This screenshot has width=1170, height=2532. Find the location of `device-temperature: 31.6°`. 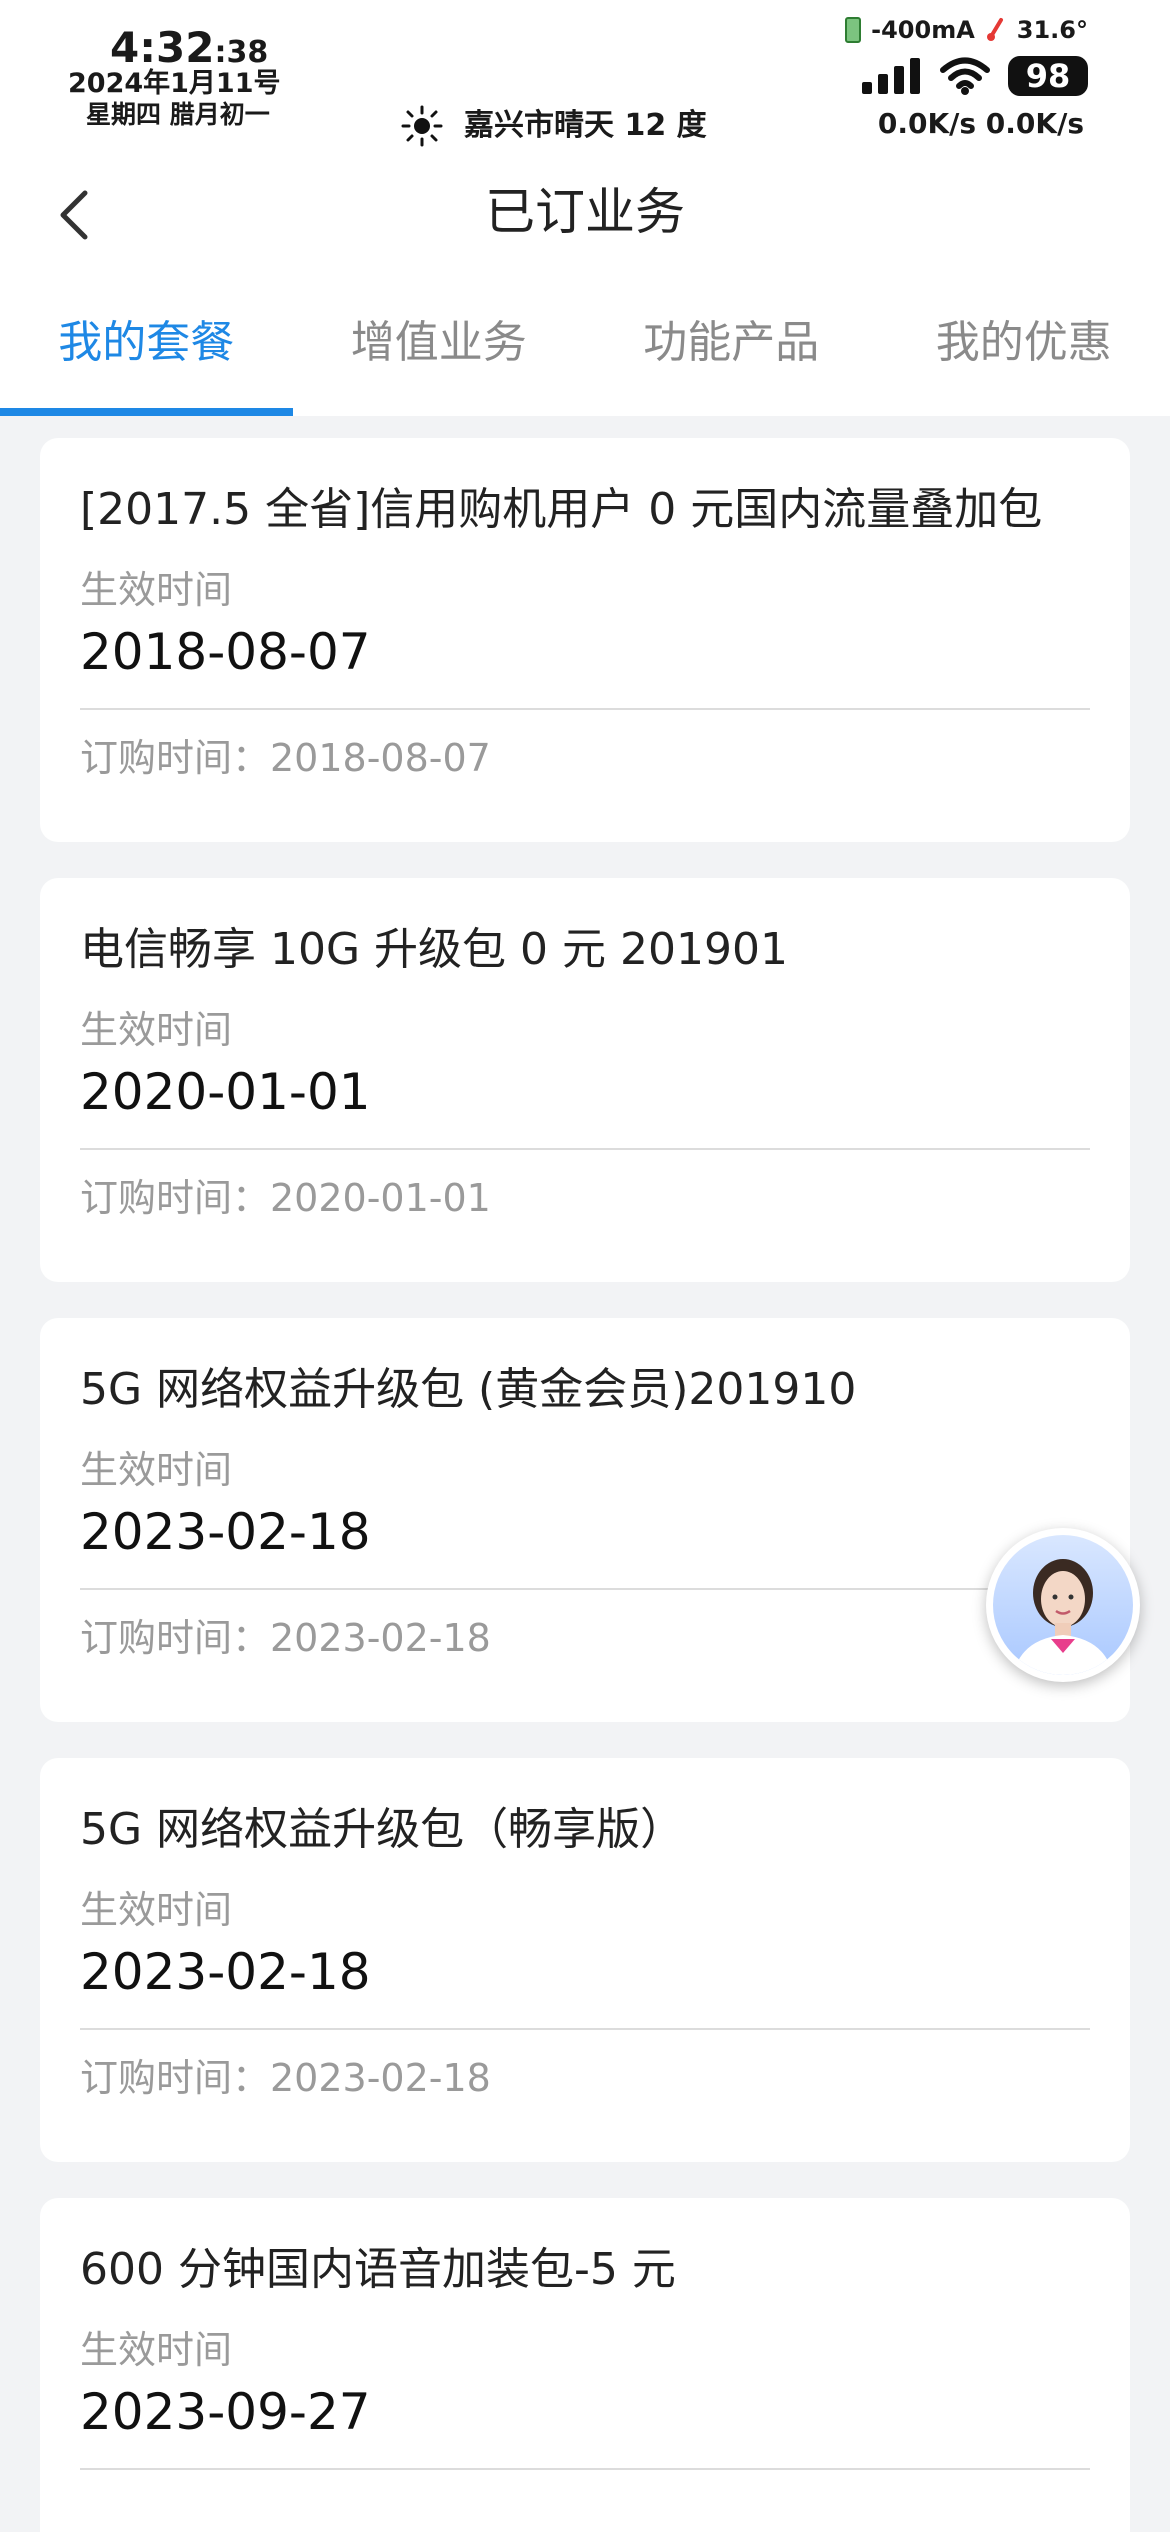

device-temperature: 31.6° is located at coordinates (1052, 30).